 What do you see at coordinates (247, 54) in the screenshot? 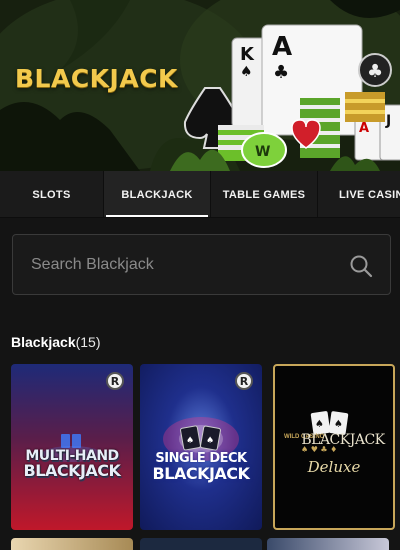
I see `svg-text: K` at bounding box center [247, 54].